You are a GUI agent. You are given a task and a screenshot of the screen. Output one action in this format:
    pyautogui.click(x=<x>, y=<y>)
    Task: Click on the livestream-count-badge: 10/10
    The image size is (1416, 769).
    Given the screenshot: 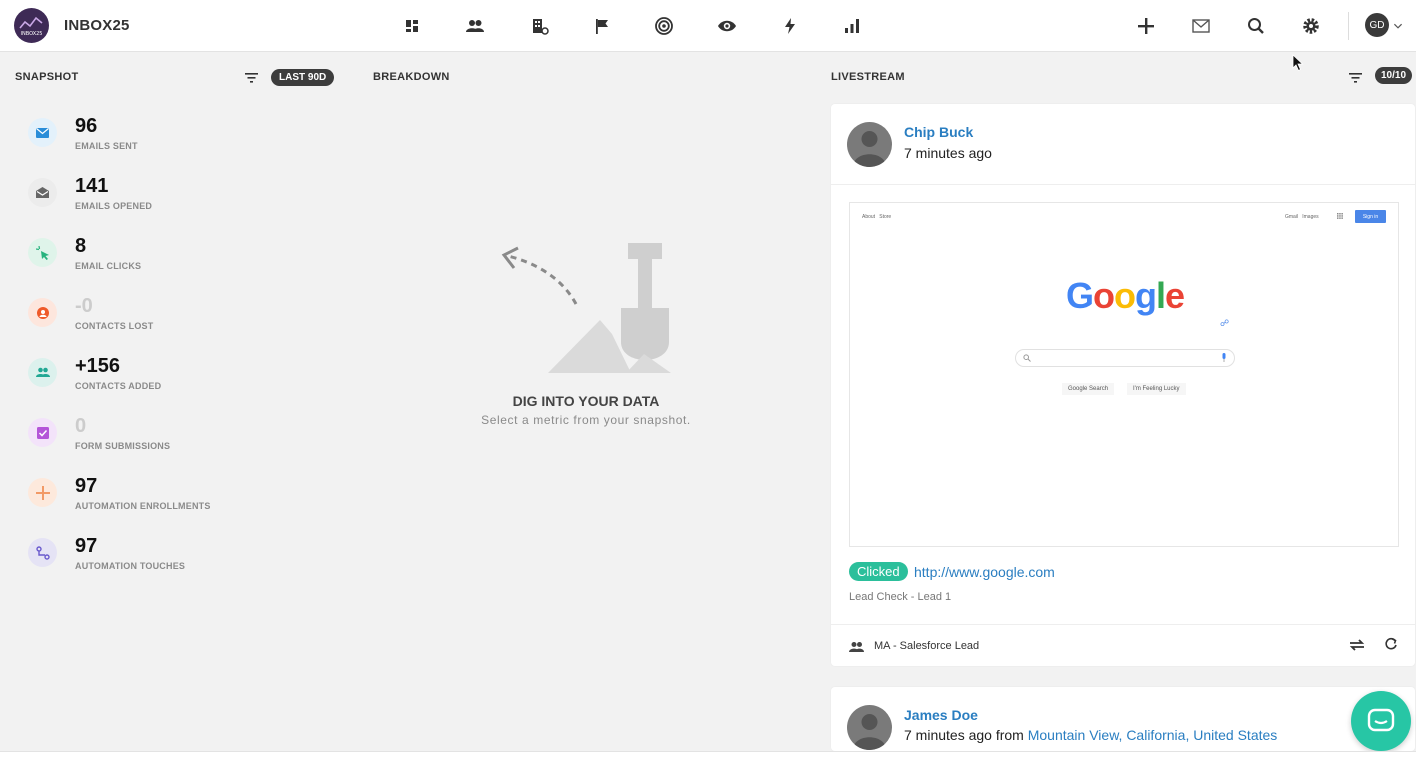 What is the action you would take?
    pyautogui.click(x=1394, y=75)
    